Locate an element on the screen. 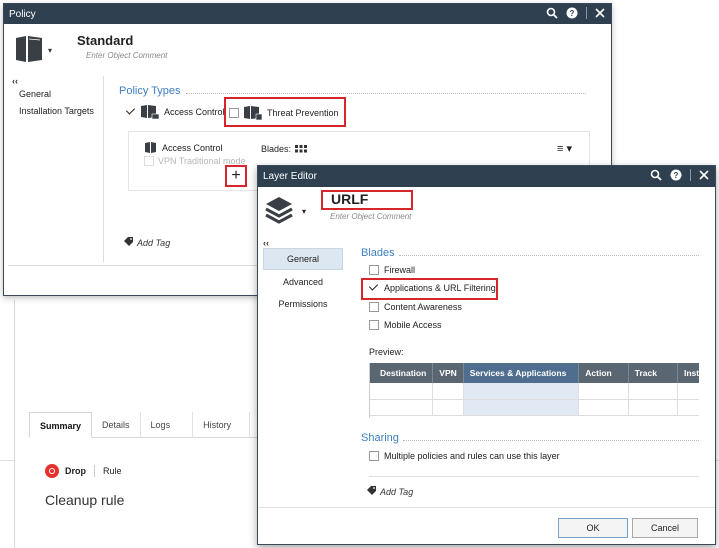  nav-installation-targets: Installation Targets is located at coordinates (56, 111).